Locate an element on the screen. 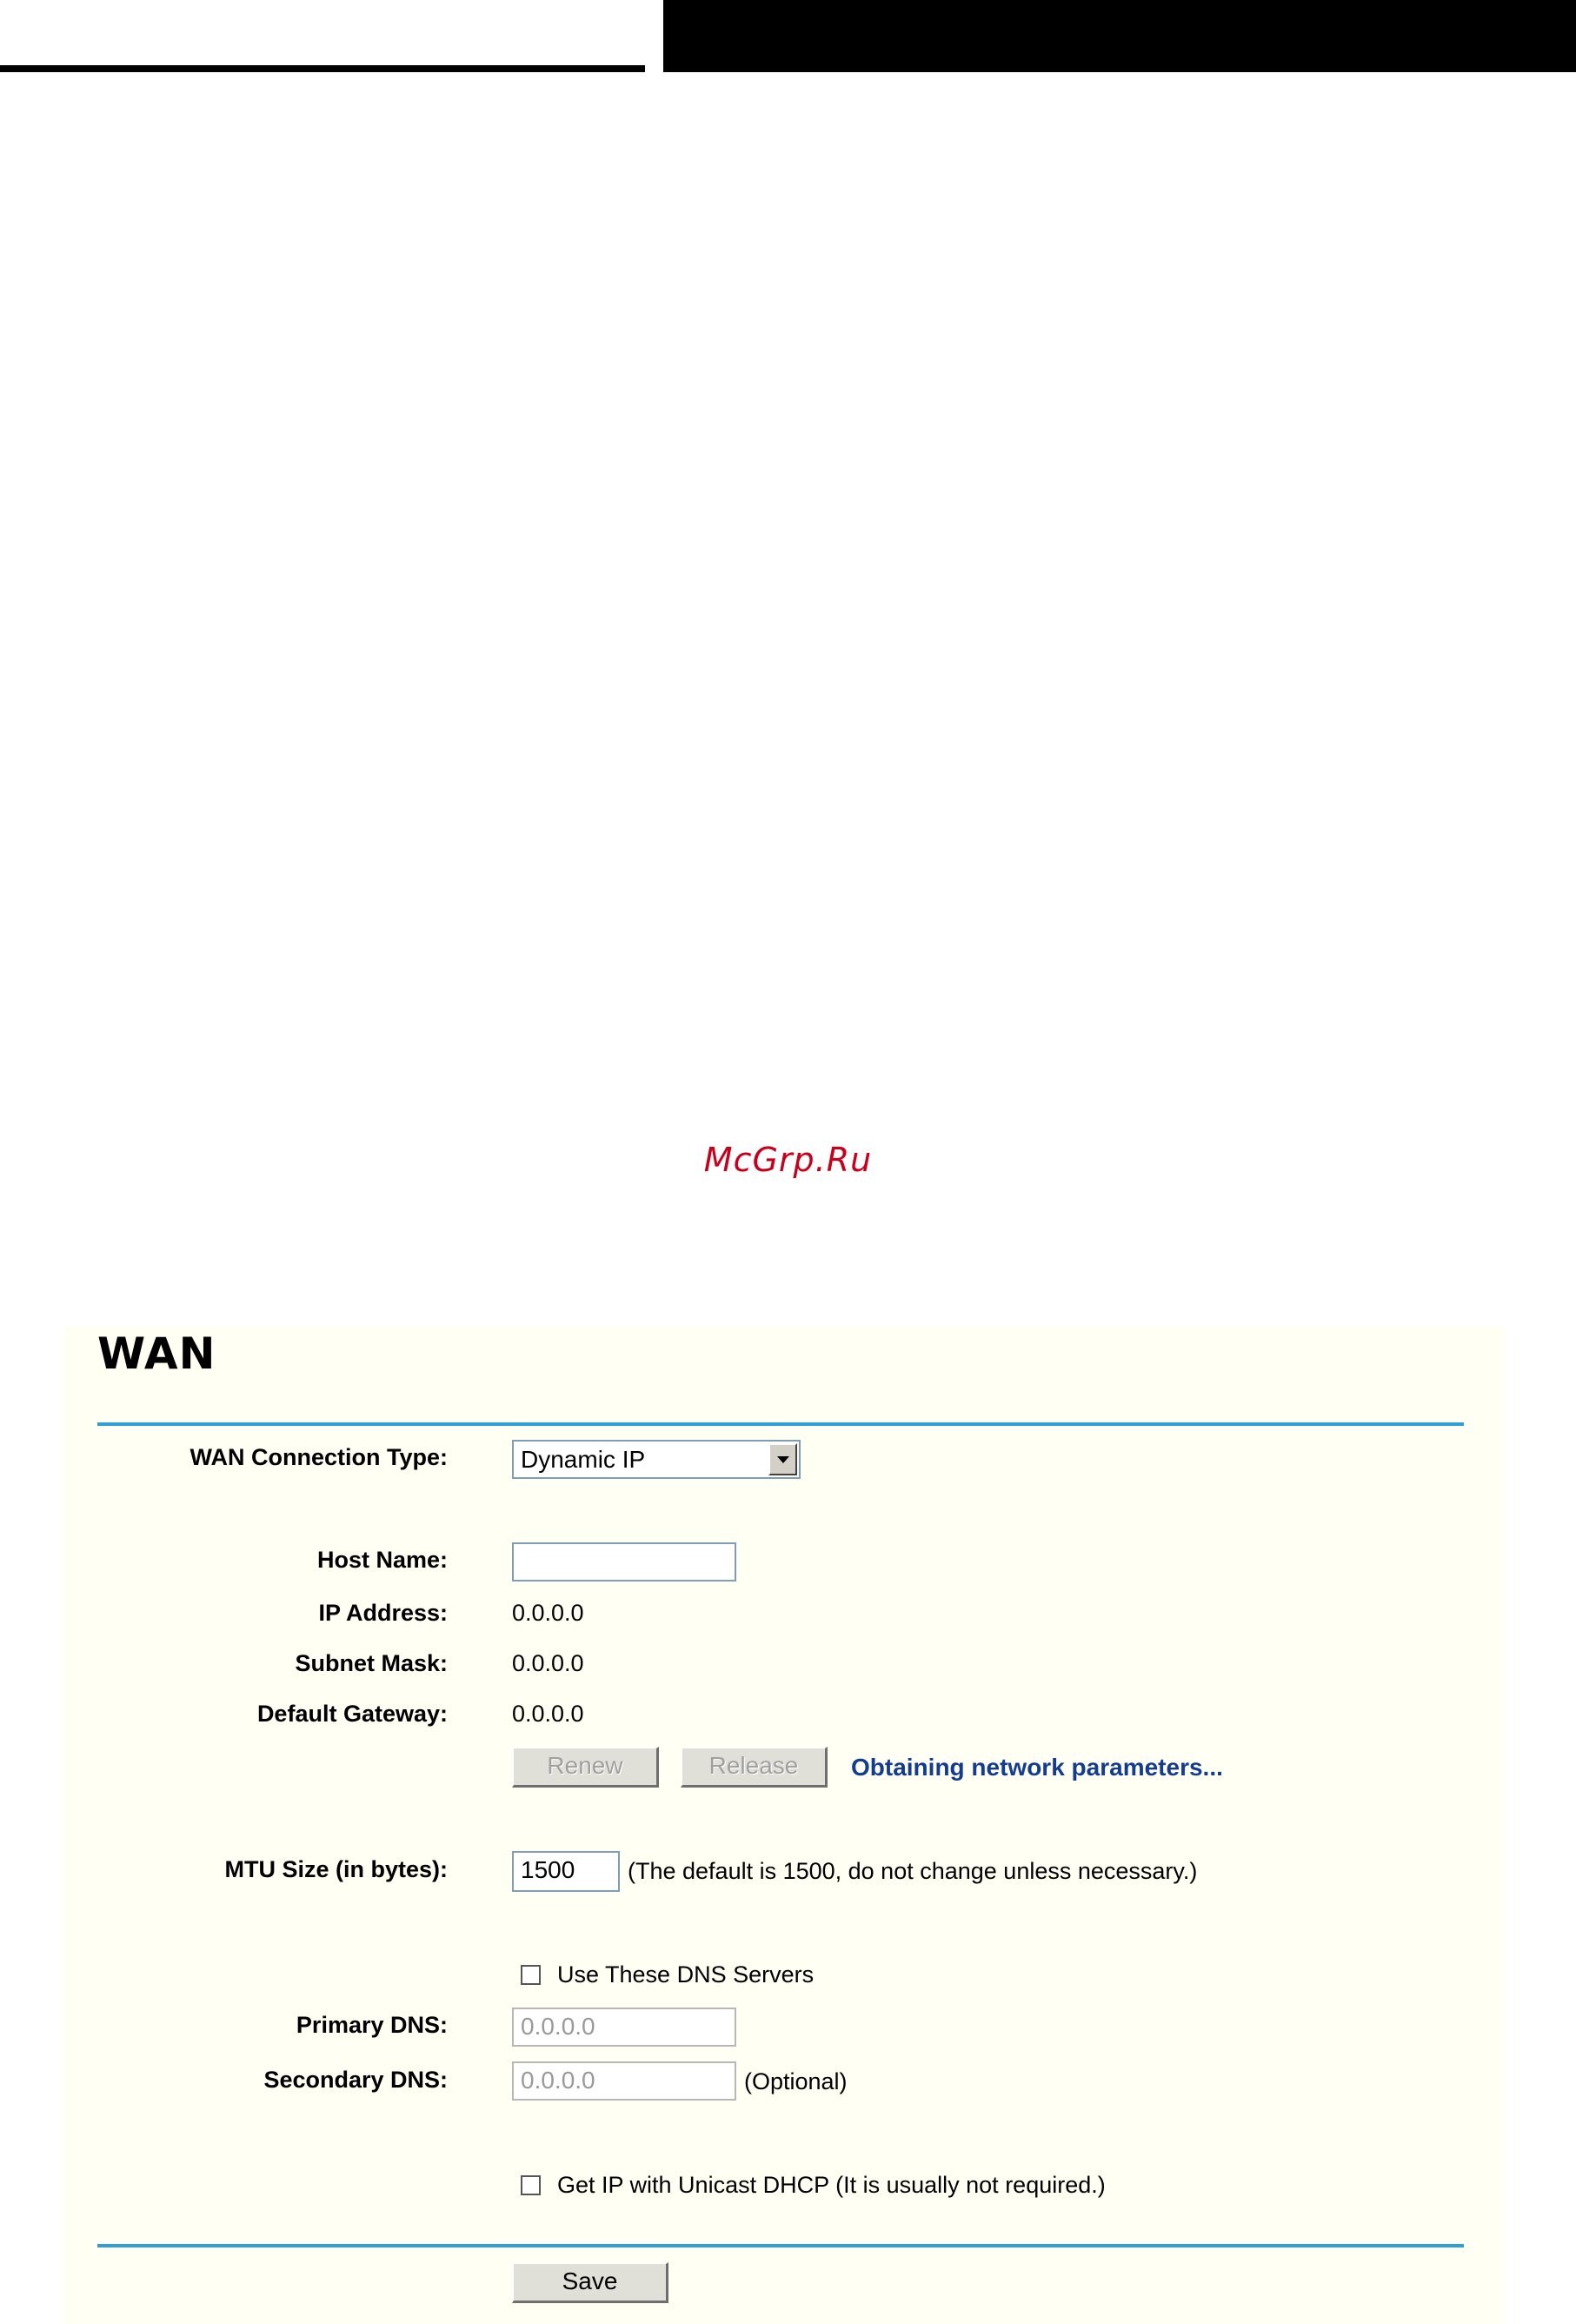 This screenshot has width=1576, height=2324. subnet-mask-label: Subnet Mask: is located at coordinates (371, 1663).